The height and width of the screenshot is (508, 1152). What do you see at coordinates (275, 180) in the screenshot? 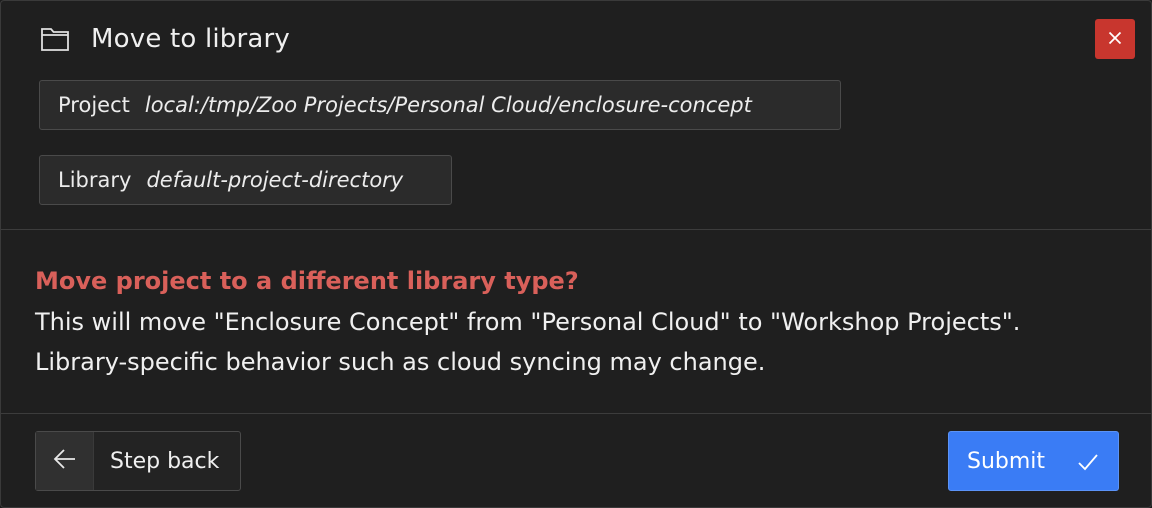
I see `library-value: default-project-directory` at bounding box center [275, 180].